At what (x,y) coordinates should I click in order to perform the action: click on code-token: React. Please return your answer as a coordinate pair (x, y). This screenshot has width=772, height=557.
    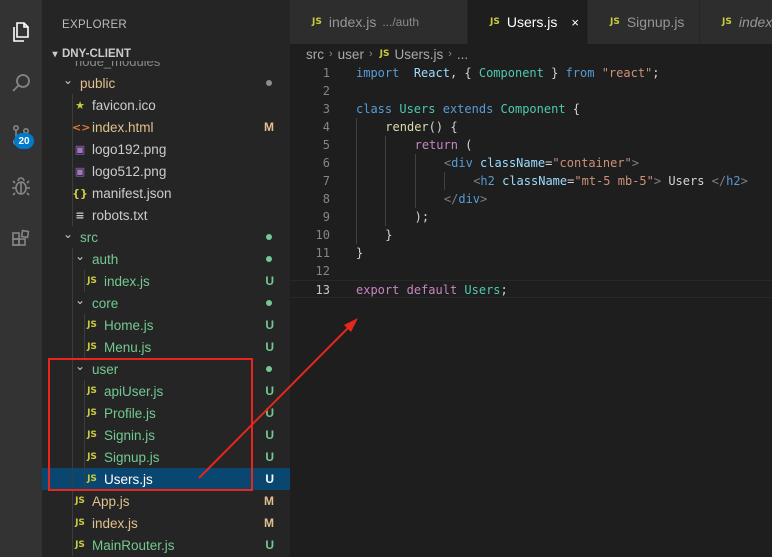
    Looking at the image, I should click on (431, 73).